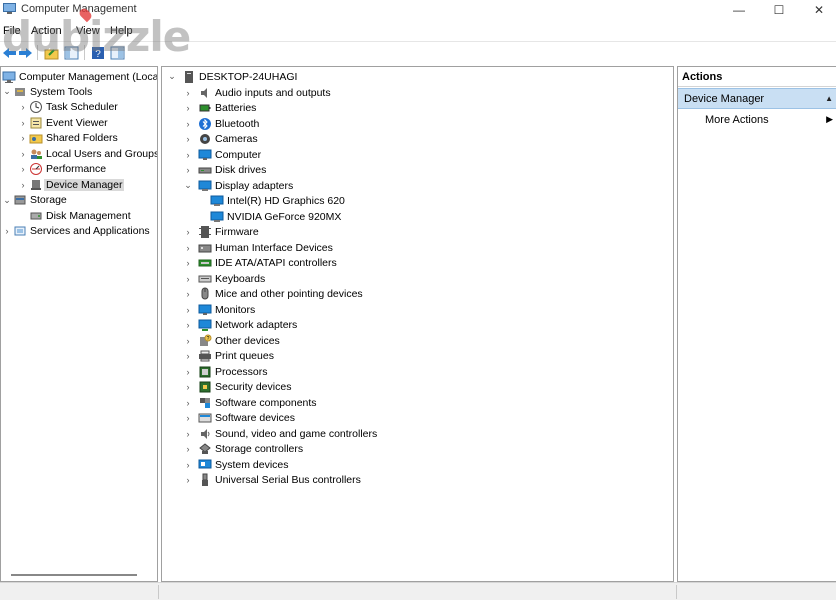 Image resolution: width=836 pixels, height=600 pixels. Describe the element at coordinates (271, 480) in the screenshot. I see `device-category-universal-serial-bus-controllers: › Universal Serial Bus controllers` at that location.